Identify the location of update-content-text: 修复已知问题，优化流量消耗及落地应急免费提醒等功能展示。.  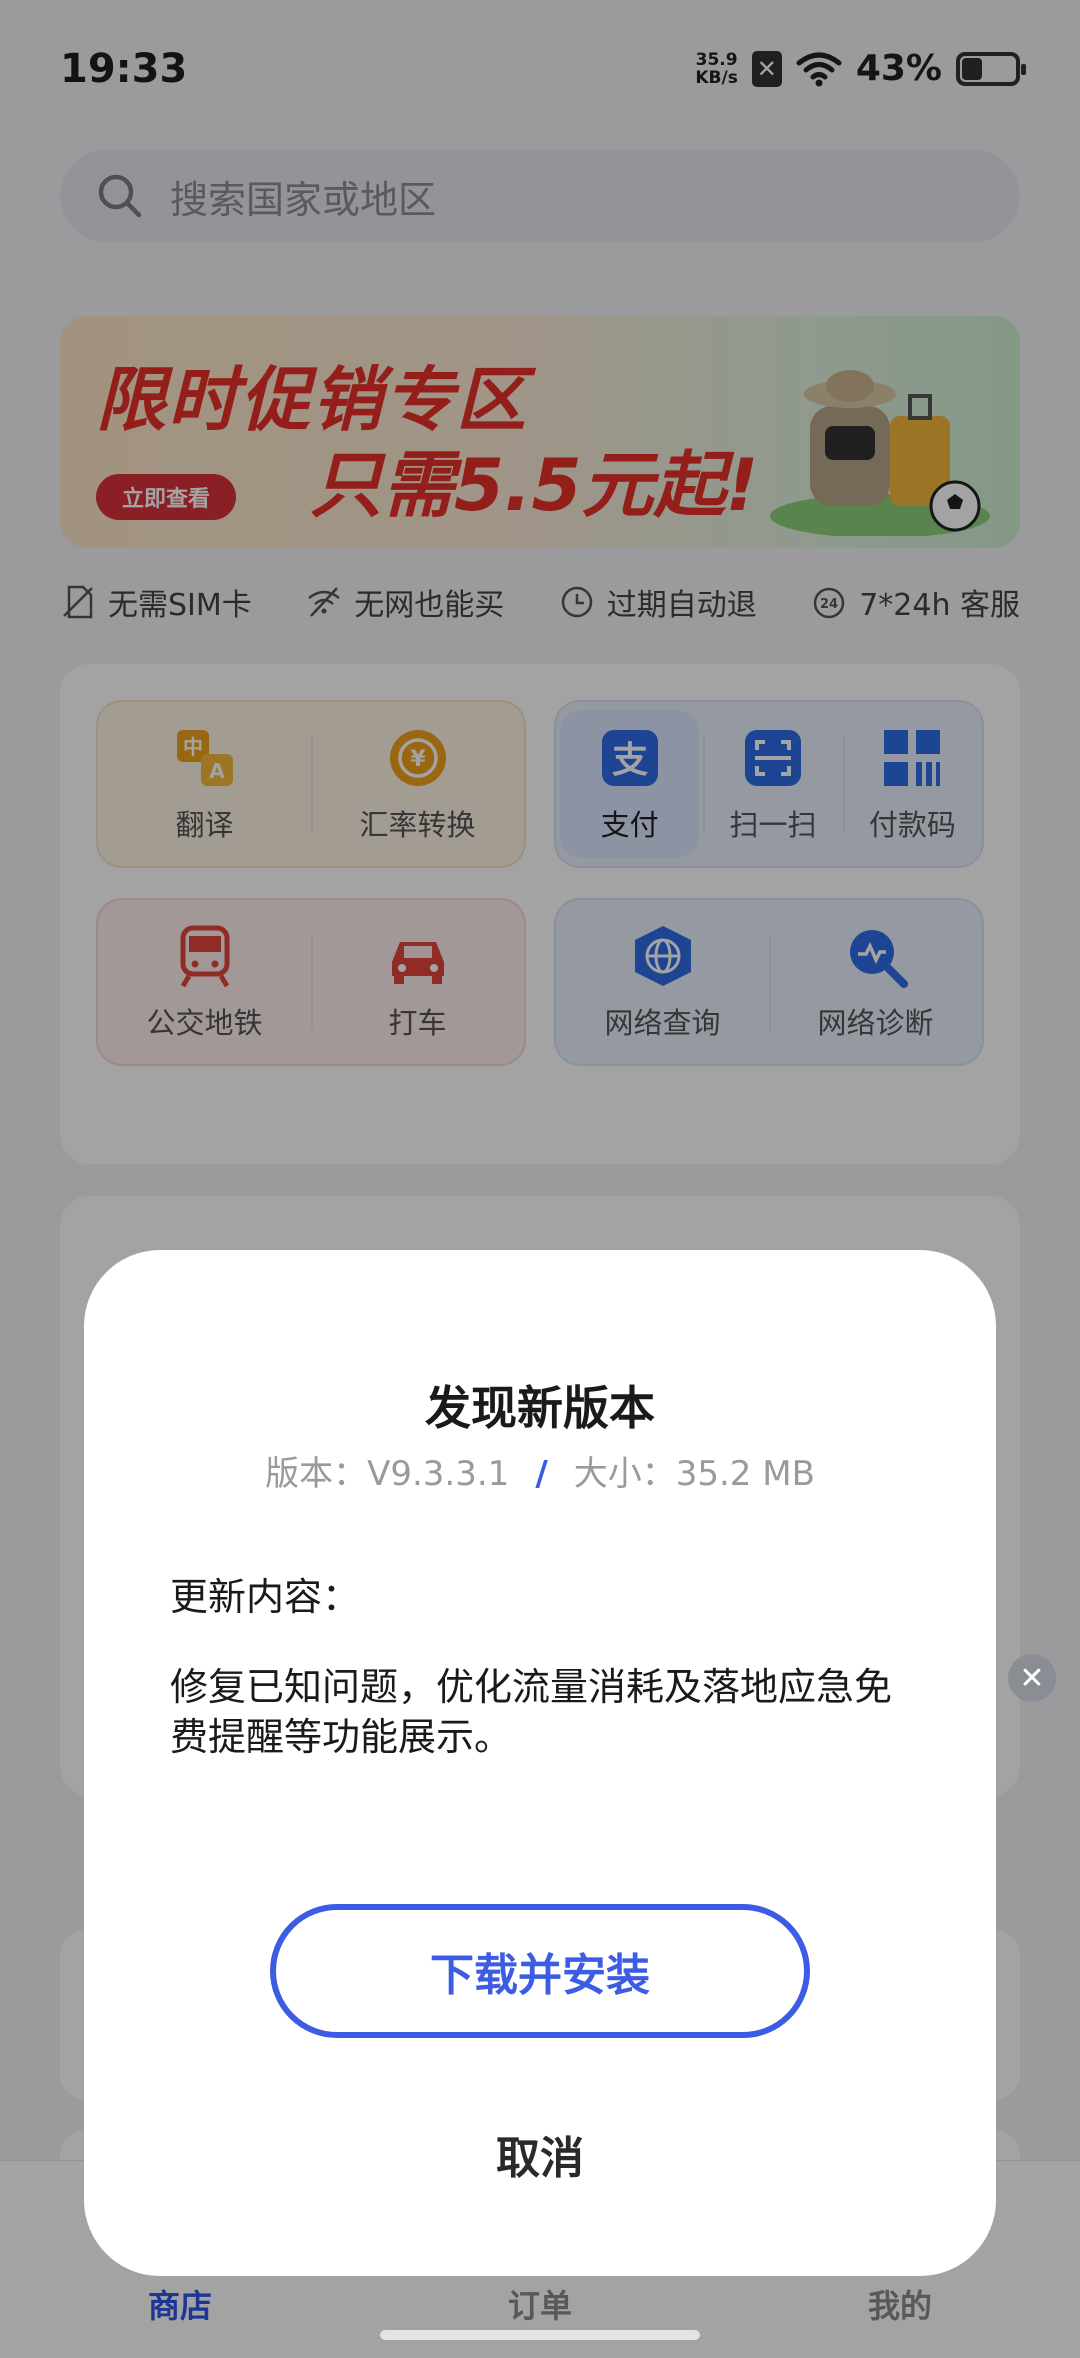
(531, 1712).